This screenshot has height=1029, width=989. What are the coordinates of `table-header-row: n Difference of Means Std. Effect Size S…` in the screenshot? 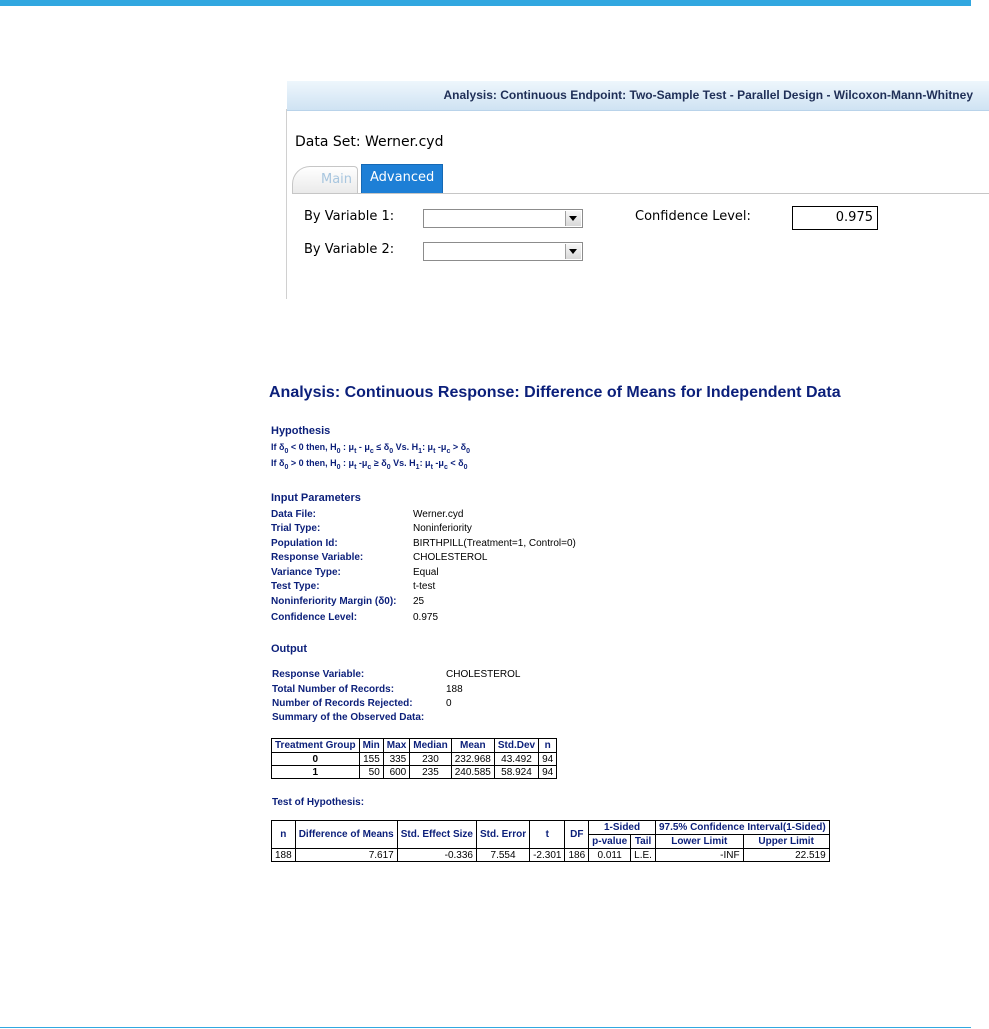 It's located at (550, 834).